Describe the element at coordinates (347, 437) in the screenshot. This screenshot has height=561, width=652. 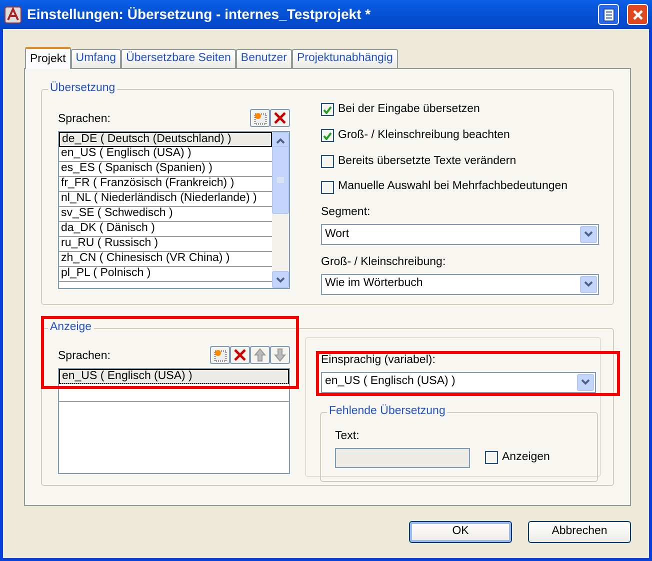
I see `field-label: Text:` at that location.